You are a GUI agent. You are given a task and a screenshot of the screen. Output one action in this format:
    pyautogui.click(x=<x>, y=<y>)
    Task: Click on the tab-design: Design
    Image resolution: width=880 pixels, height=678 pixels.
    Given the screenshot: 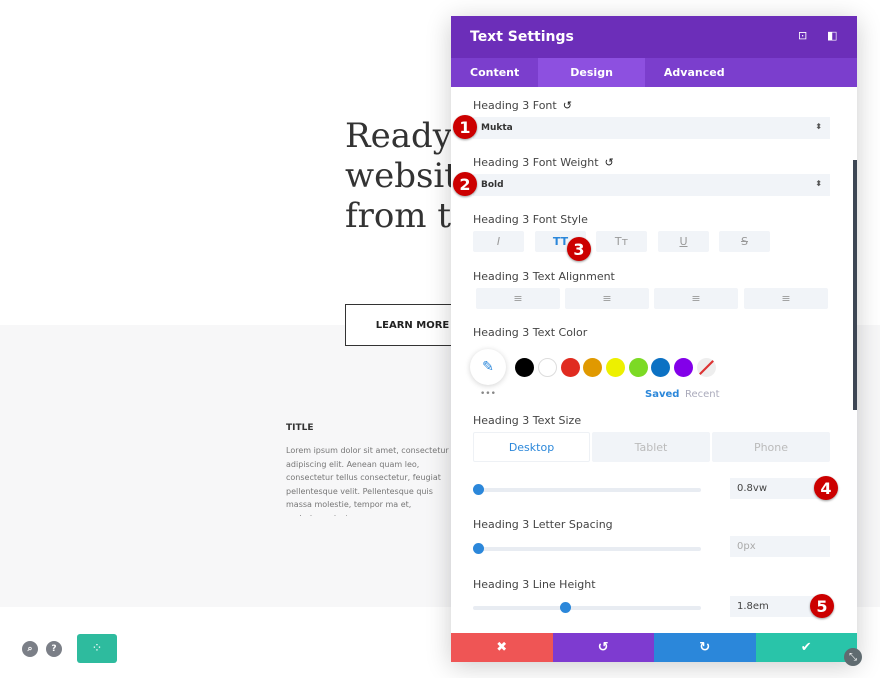 What is the action you would take?
    pyautogui.click(x=591, y=72)
    